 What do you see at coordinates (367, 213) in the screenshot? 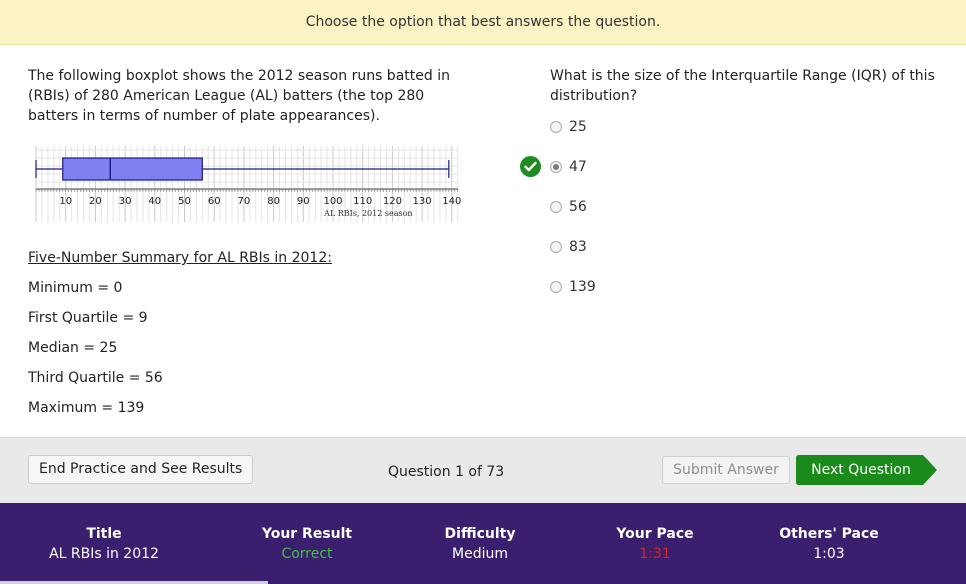
I see `x-axis-label: AL RBIs, 2012 season` at bounding box center [367, 213].